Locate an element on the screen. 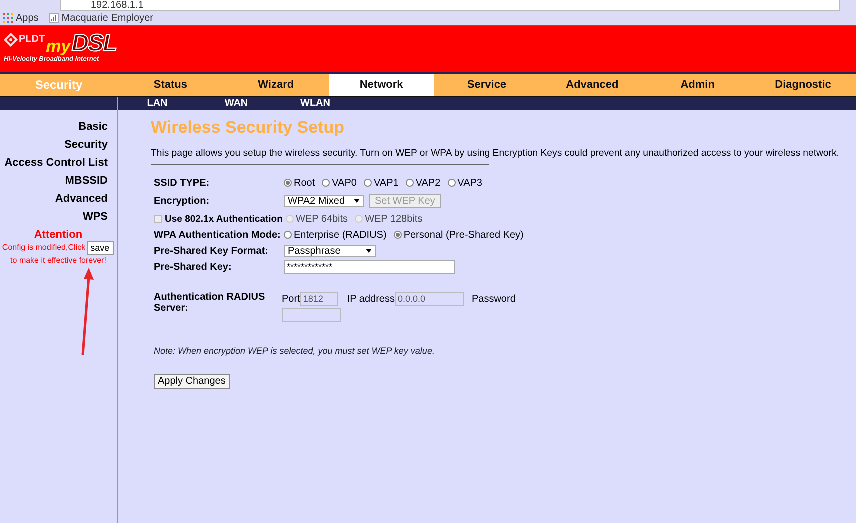 The height and width of the screenshot is (523, 856). radio-label: VAP0 is located at coordinates (344, 183).